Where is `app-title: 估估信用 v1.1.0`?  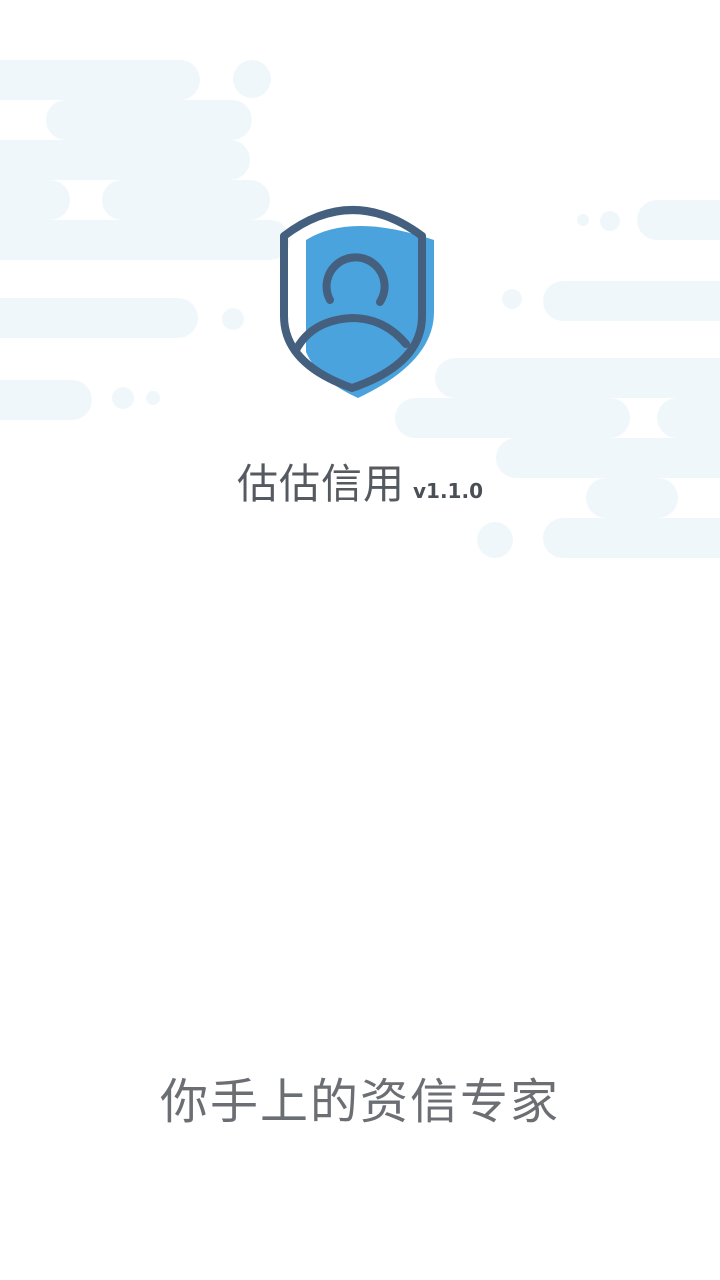
app-title: 估估信用 v1.1.0 is located at coordinates (360, 480).